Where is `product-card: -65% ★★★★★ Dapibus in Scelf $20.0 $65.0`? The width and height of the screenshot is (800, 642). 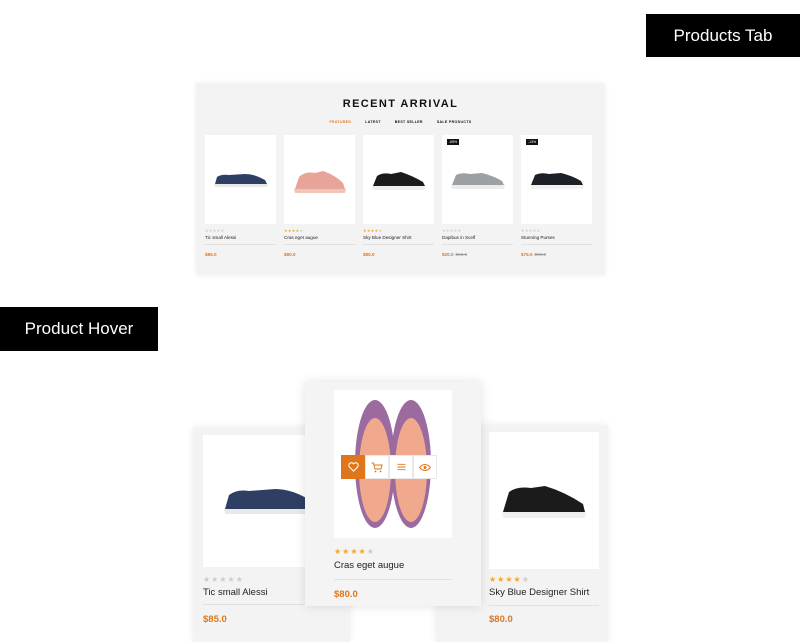
product-card: -65% ★★★★★ Dapibus in Scelf $20.0 $65.0 is located at coordinates (477, 196).